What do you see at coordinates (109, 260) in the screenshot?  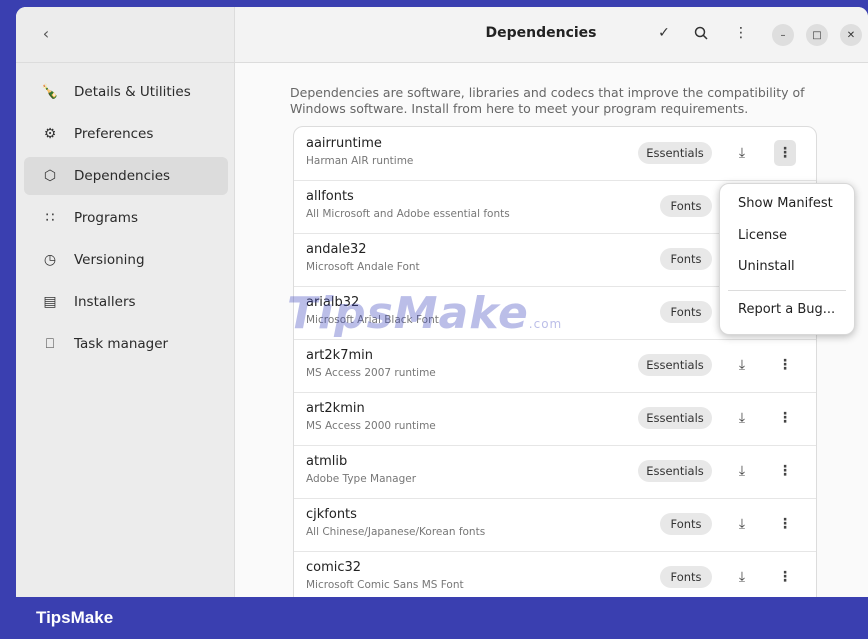 I see `sidebar-item-label: Versioning` at bounding box center [109, 260].